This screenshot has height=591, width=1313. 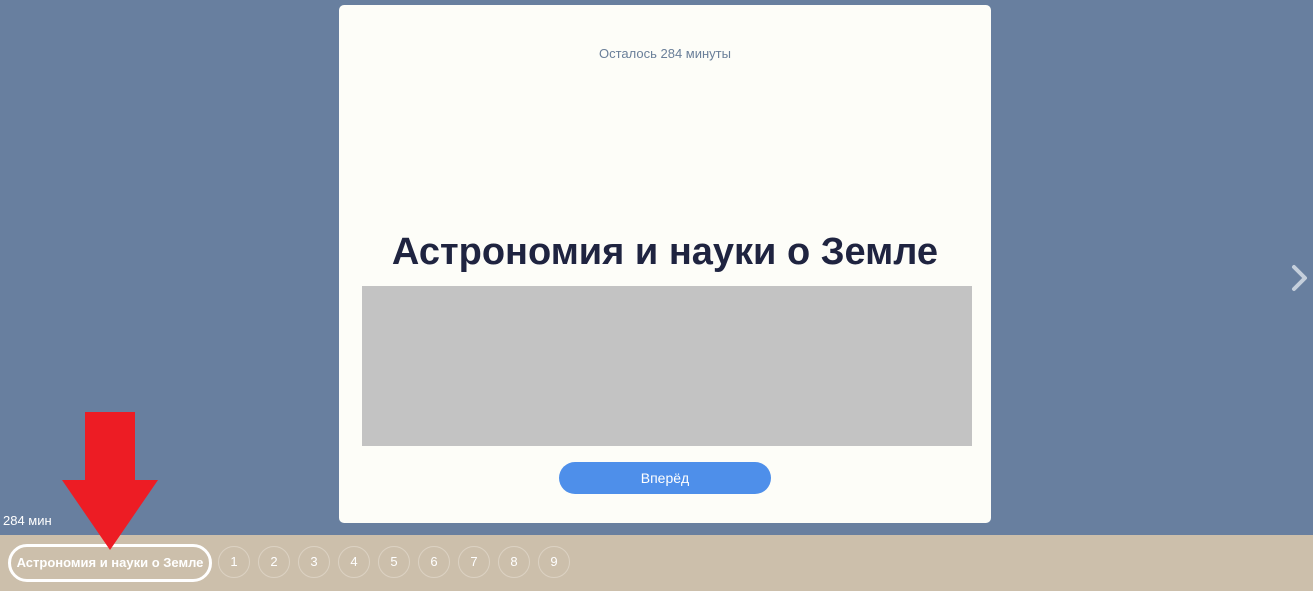 I want to click on page-button-9: 9, so click(x=554, y=562).